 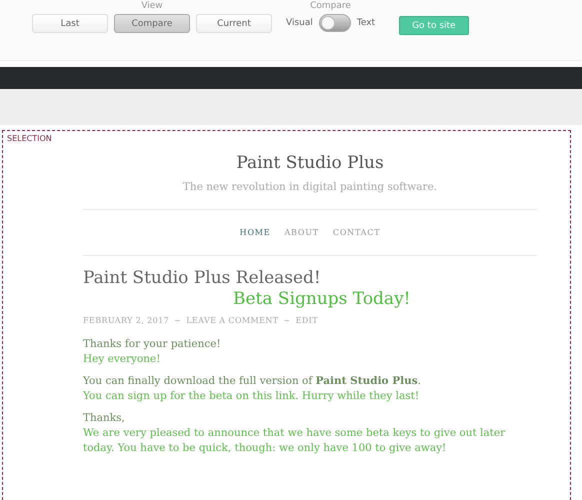 What do you see at coordinates (299, 23) in the screenshot?
I see `visual-label: Visual` at bounding box center [299, 23].